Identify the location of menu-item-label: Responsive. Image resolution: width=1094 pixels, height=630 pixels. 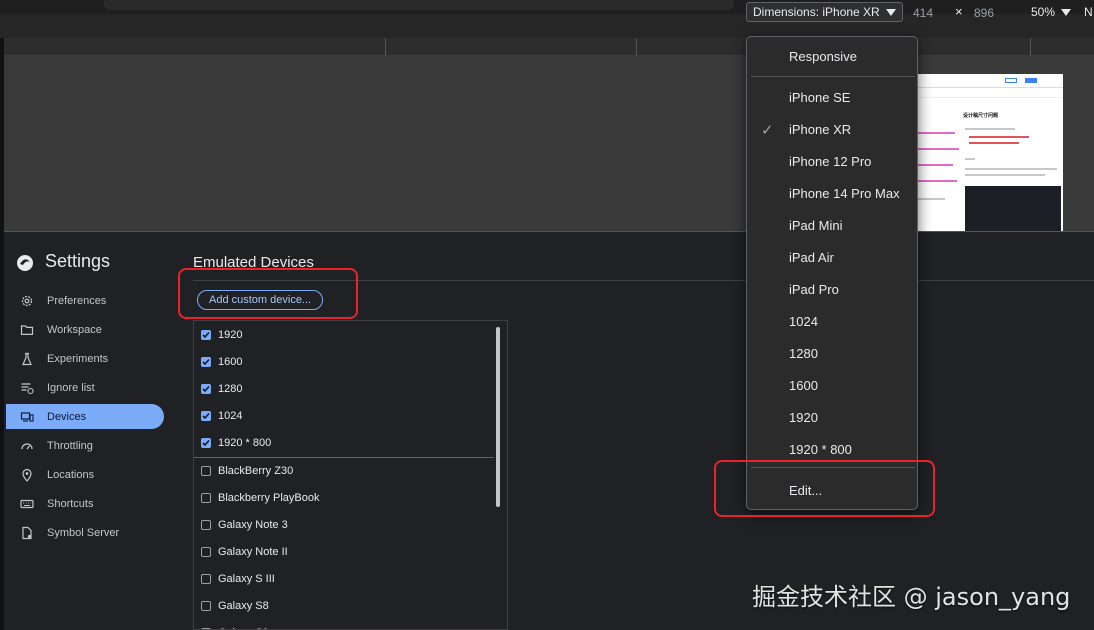
(823, 56).